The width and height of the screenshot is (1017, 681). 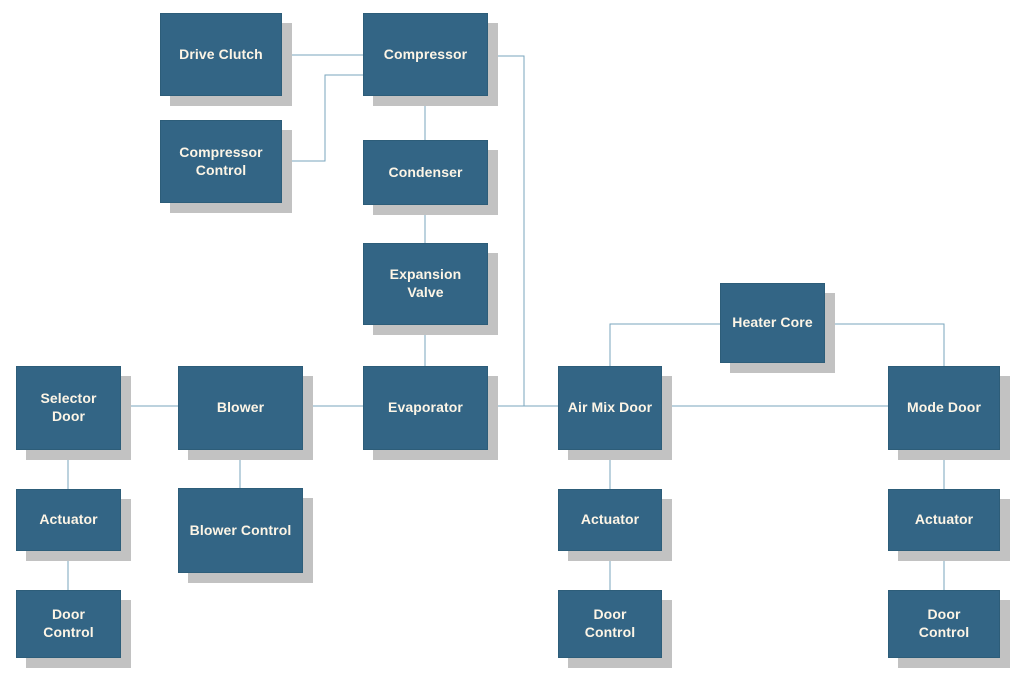 I want to click on node-drive-clutch: Drive Clutch, so click(x=226, y=59).